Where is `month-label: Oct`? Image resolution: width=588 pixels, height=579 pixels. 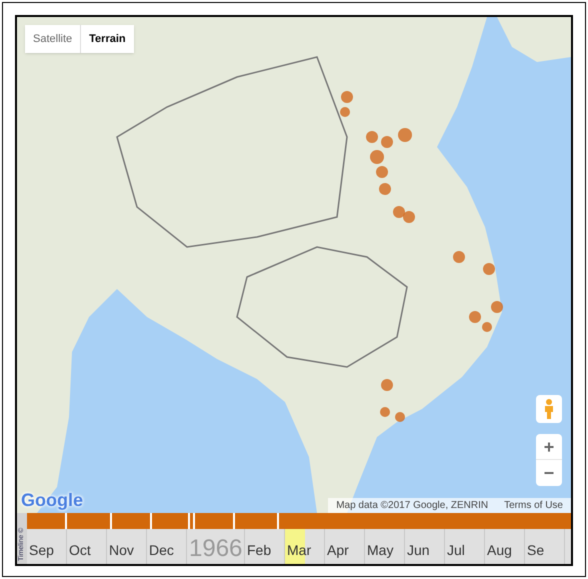
month-label: Oct is located at coordinates (80, 550).